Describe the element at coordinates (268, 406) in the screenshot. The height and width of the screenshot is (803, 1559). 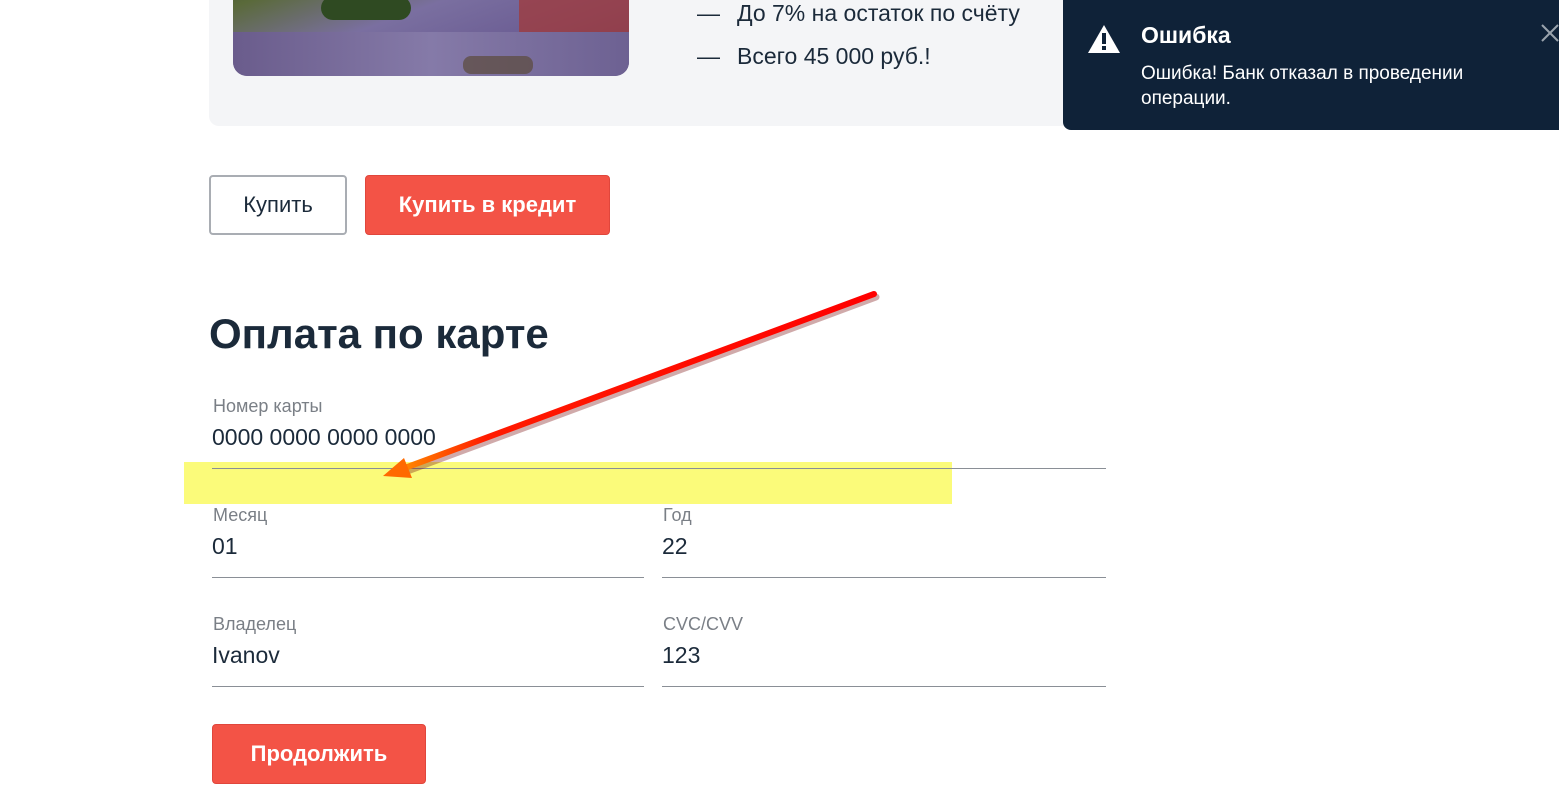
I see `card-number-label: Номер карты` at that location.